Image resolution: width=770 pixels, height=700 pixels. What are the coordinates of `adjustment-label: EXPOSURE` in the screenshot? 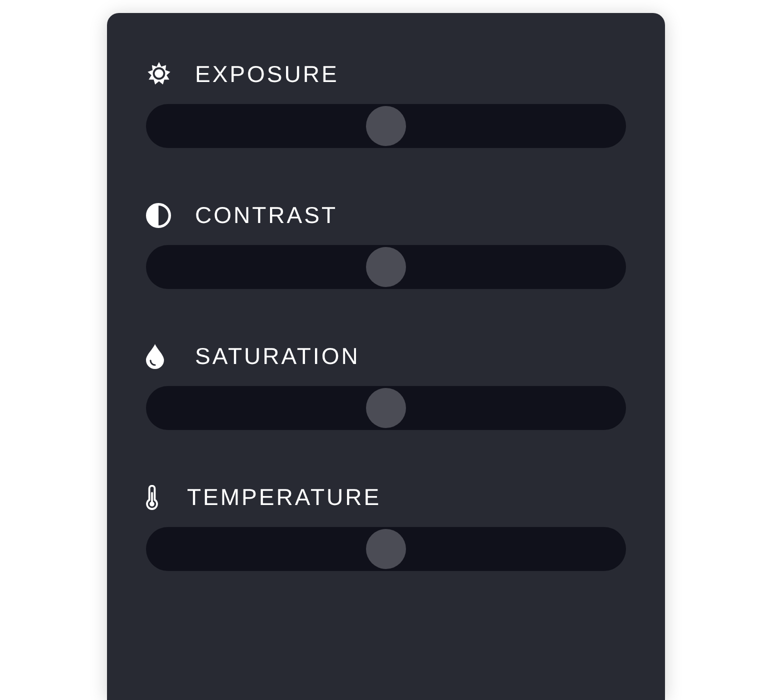 It's located at (267, 74).